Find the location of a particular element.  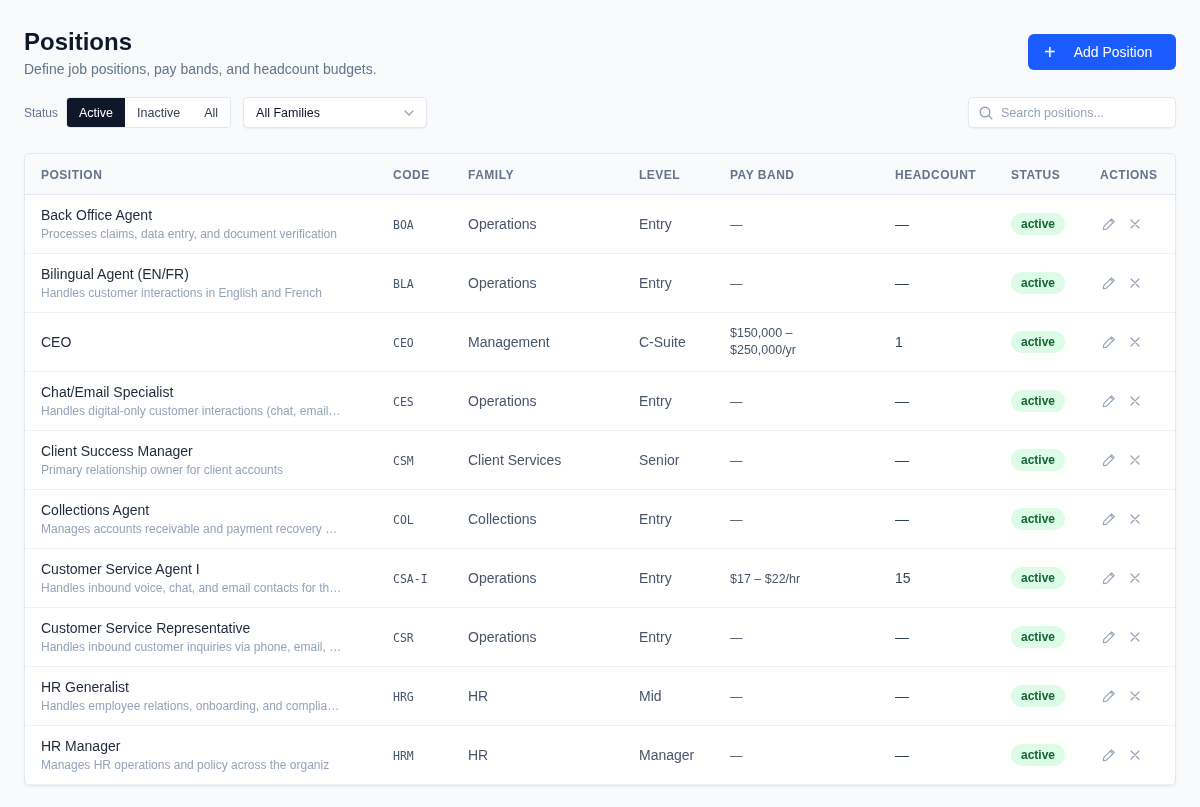

level-cell: C-Suite is located at coordinates (662, 342).